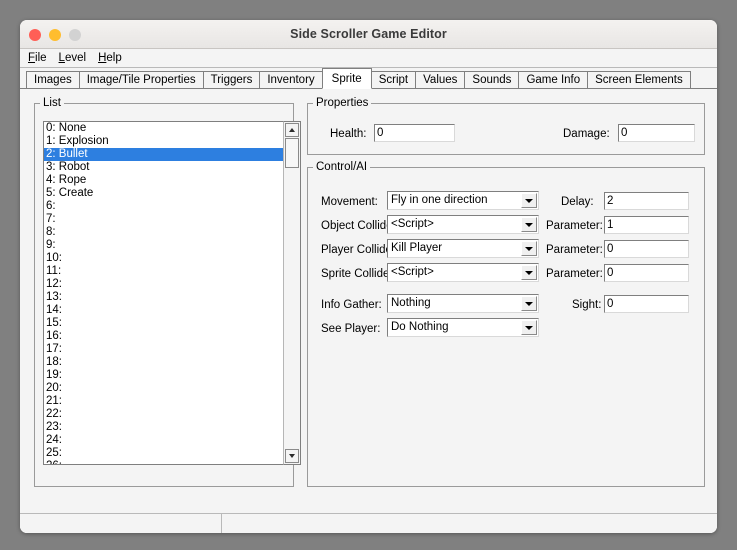  I want to click on sprite-collide-select: <Script>, so click(463, 272).